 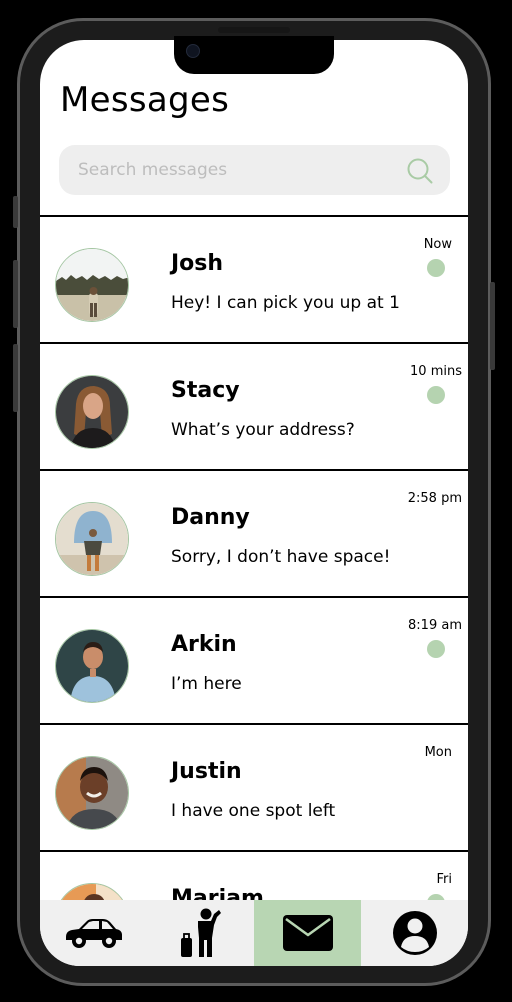 What do you see at coordinates (197, 263) in the screenshot?
I see `contact-name: Josh` at bounding box center [197, 263].